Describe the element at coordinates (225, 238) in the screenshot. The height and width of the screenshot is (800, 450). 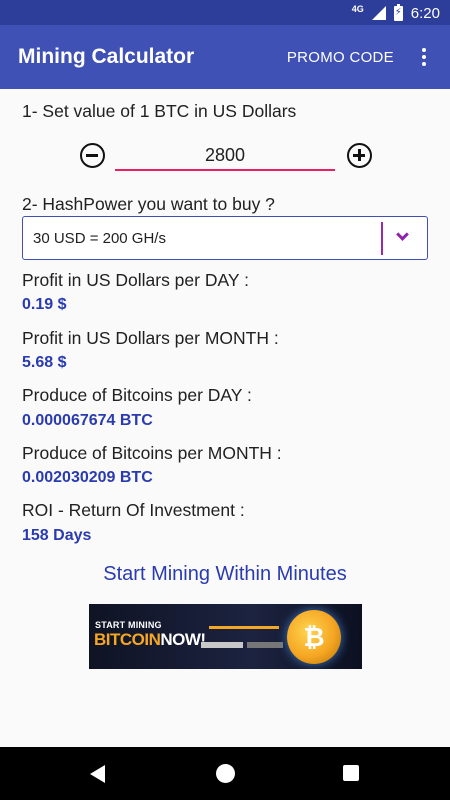
I see `hashpower-dropdown: 30 USD = 200 GH/s` at that location.